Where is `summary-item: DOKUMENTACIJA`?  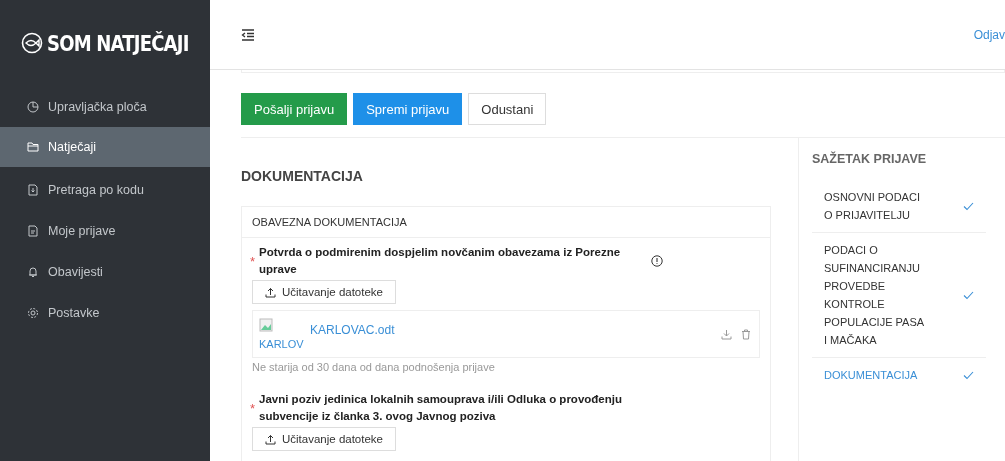 summary-item: DOKUMENTACIJA is located at coordinates (899, 375).